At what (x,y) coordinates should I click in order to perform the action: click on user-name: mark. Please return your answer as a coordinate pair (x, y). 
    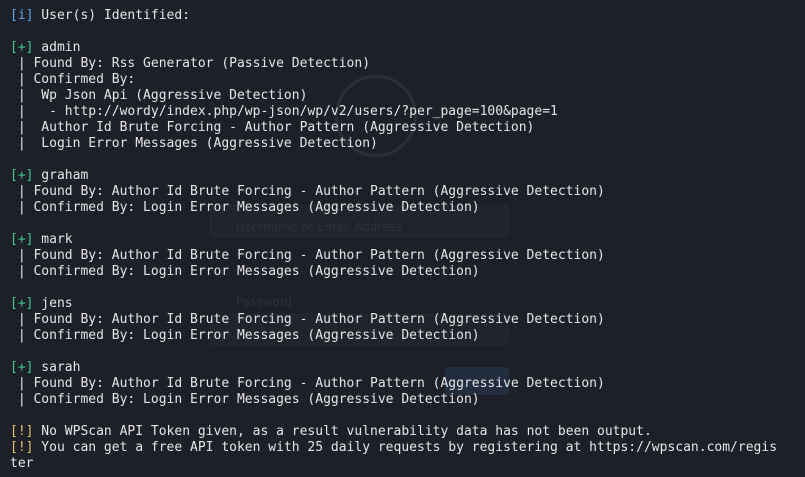
    Looking at the image, I should click on (53, 239).